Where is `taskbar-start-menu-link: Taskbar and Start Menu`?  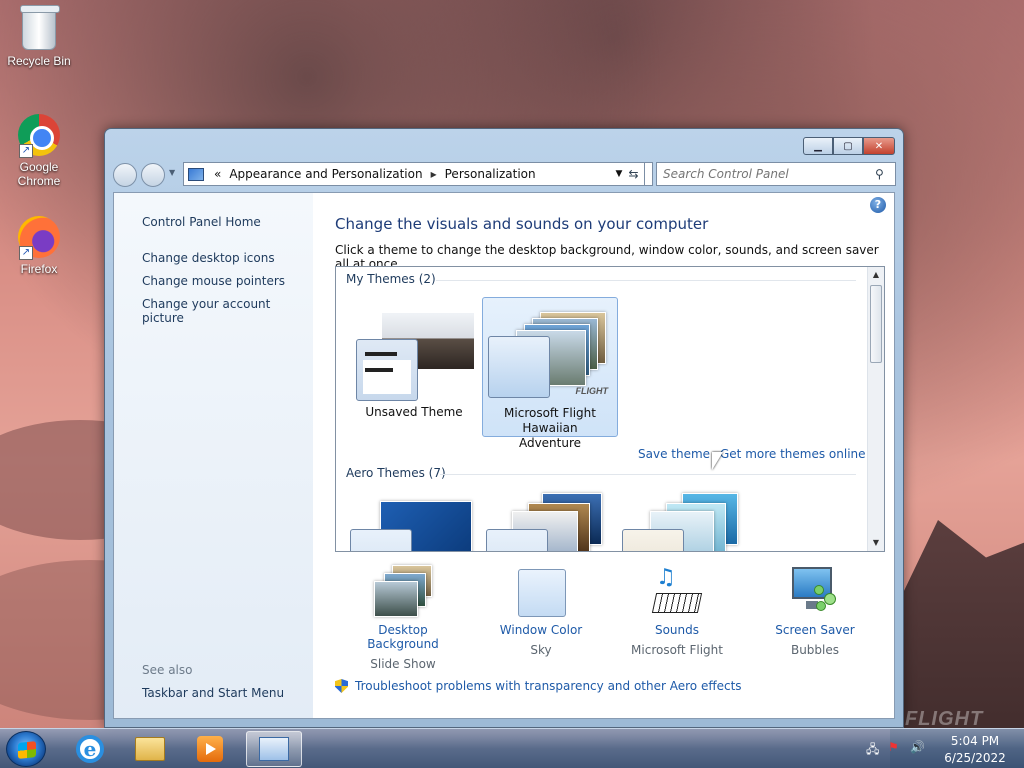 taskbar-start-menu-link: Taskbar and Start Menu is located at coordinates (213, 693).